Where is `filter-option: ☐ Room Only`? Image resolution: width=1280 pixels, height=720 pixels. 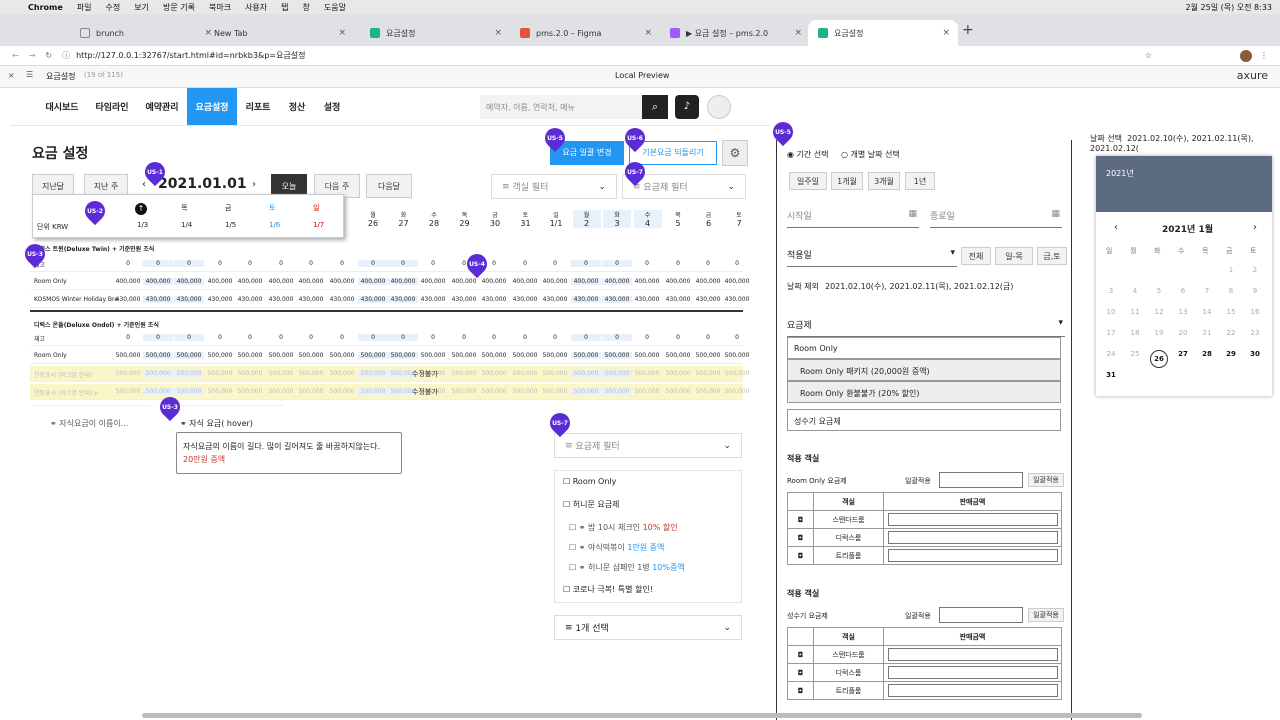 filter-option: ☐ Room Only is located at coordinates (589, 481).